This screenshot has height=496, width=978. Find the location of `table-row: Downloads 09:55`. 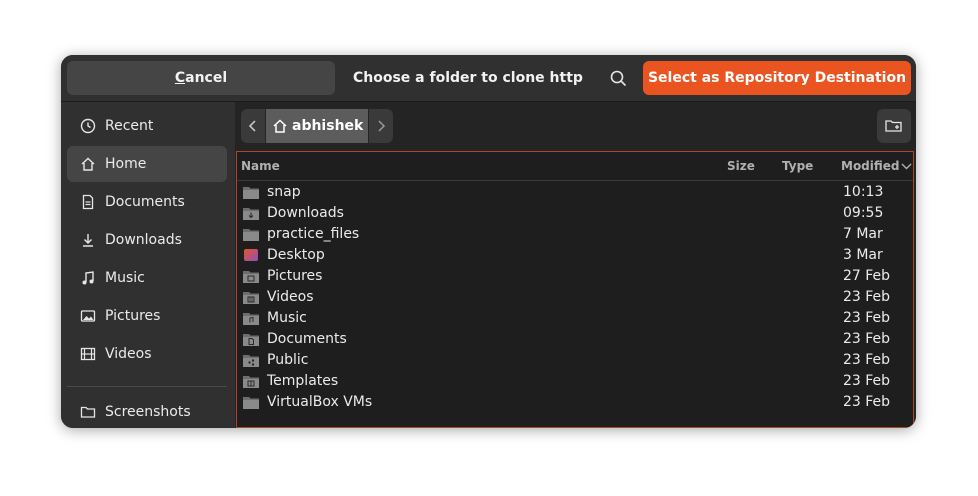

table-row: Downloads 09:55 is located at coordinates (575, 213).